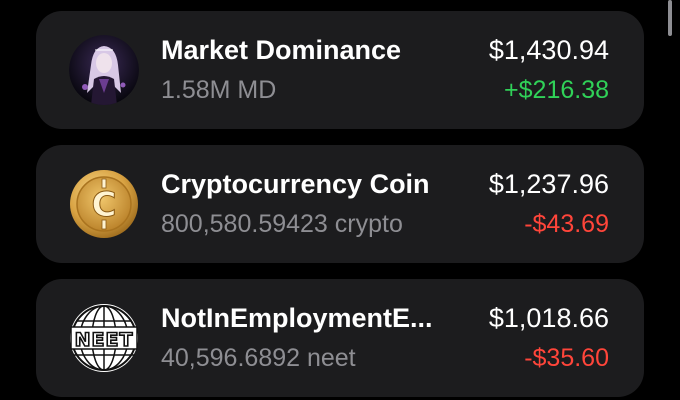  Describe the element at coordinates (219, 90) in the screenshot. I see `token-balance: 1.58M MD` at that location.